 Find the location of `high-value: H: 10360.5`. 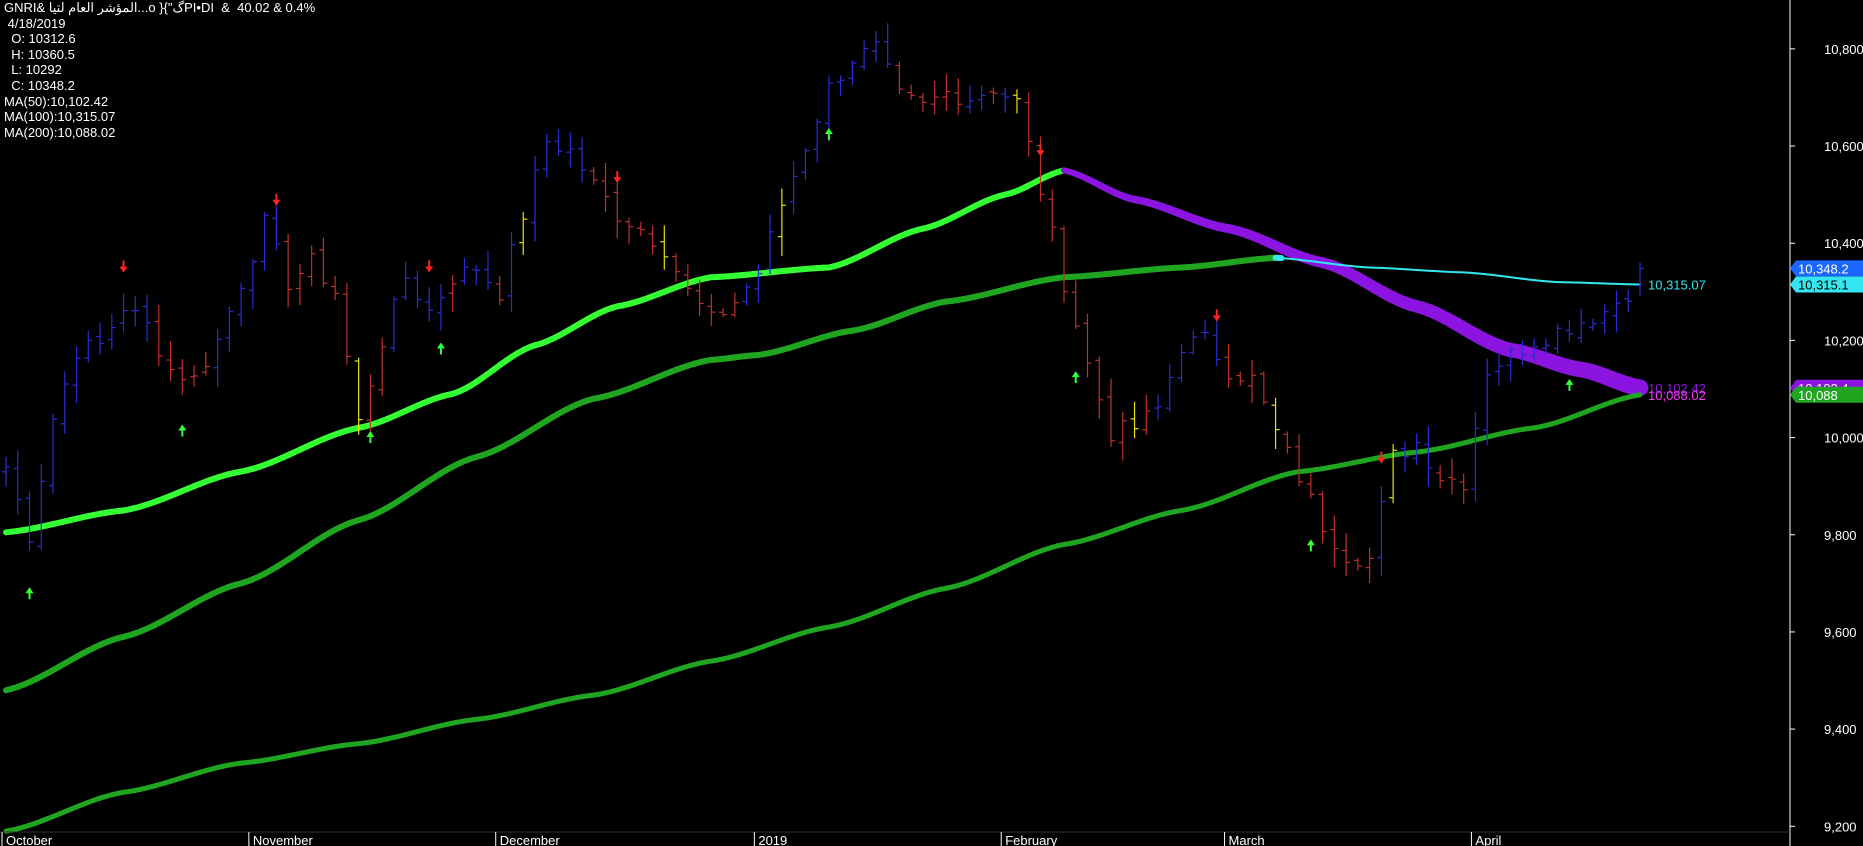

high-value: H: 10360.5 is located at coordinates (39, 54).